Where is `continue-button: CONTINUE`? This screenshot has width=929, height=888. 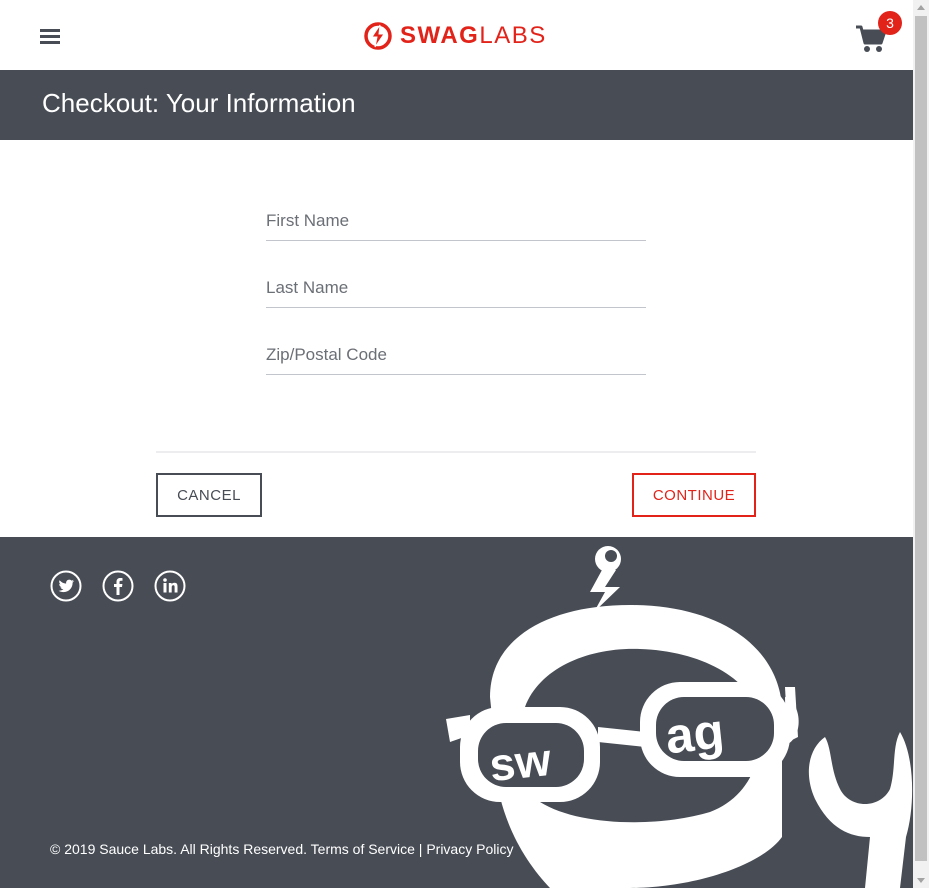
continue-button: CONTINUE is located at coordinates (694, 495).